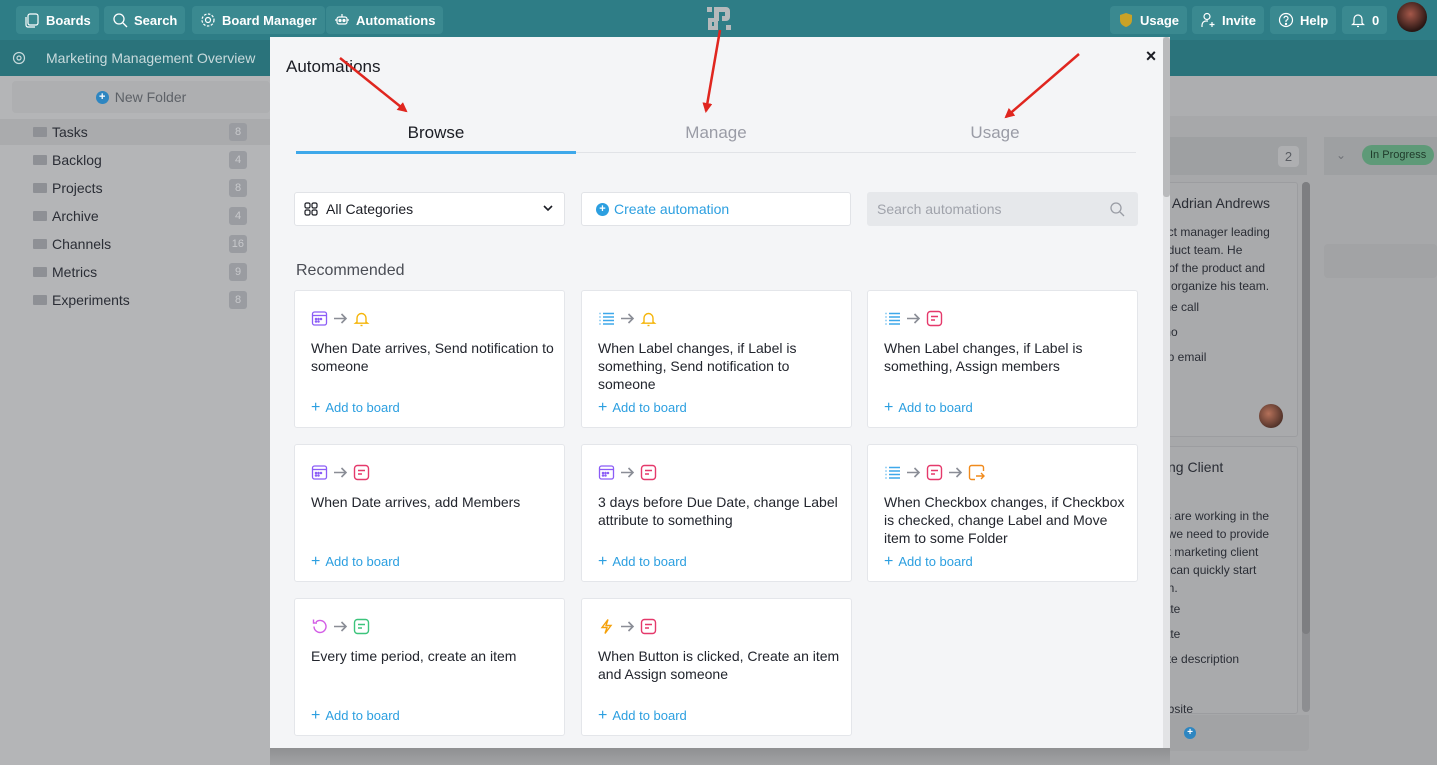 Image resolution: width=1437 pixels, height=765 pixels. I want to click on boards-label: Boards, so click(68, 20).